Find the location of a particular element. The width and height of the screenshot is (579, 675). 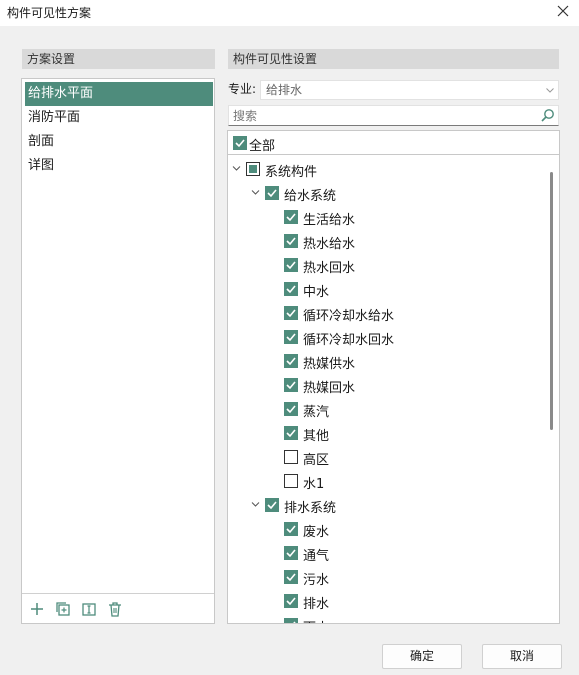

search-input is located at coordinates (379, 115).